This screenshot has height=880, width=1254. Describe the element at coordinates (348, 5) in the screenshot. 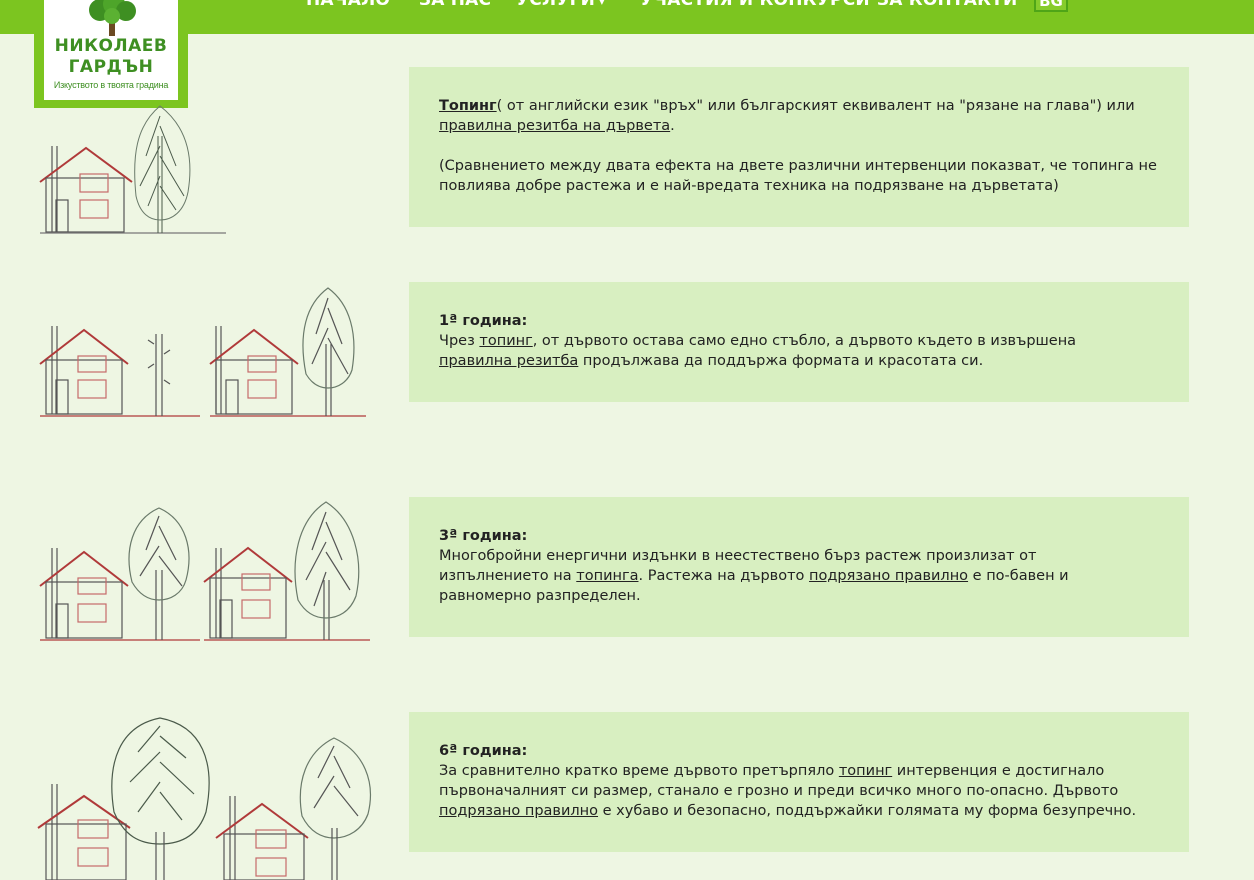

I see `nav-home: НАЧАЛО` at that location.